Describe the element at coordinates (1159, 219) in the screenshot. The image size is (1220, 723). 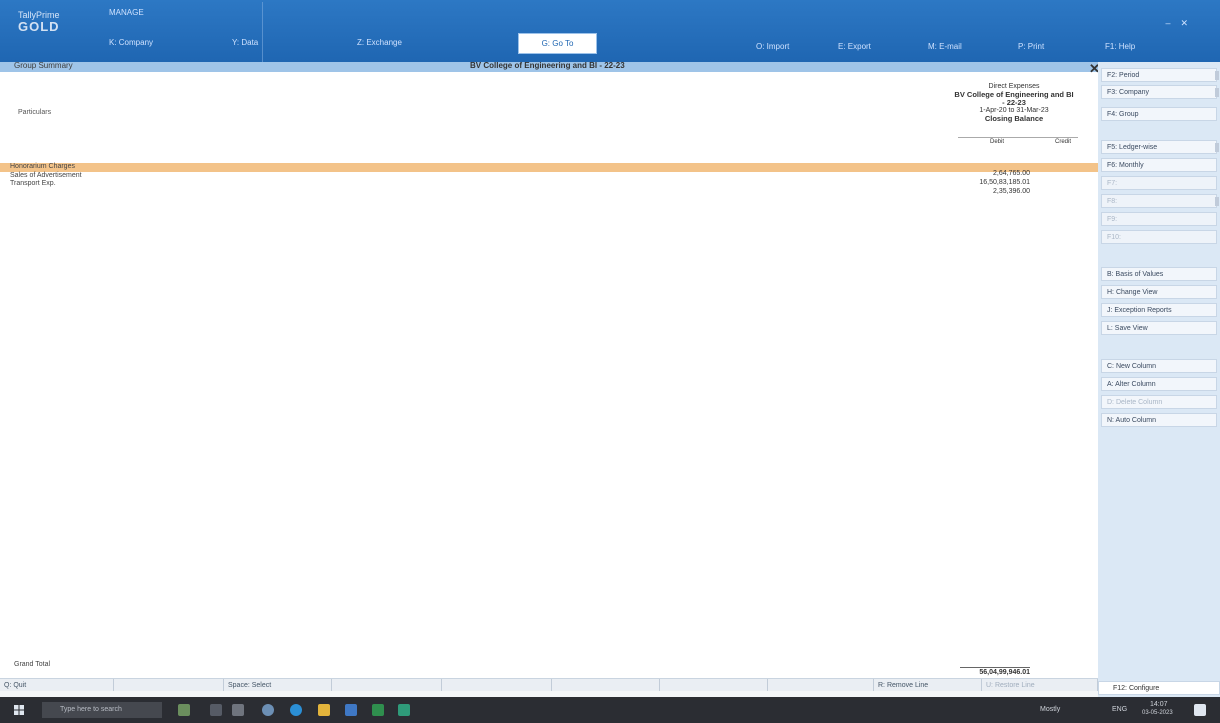
I see `f9-button: F9:` at that location.